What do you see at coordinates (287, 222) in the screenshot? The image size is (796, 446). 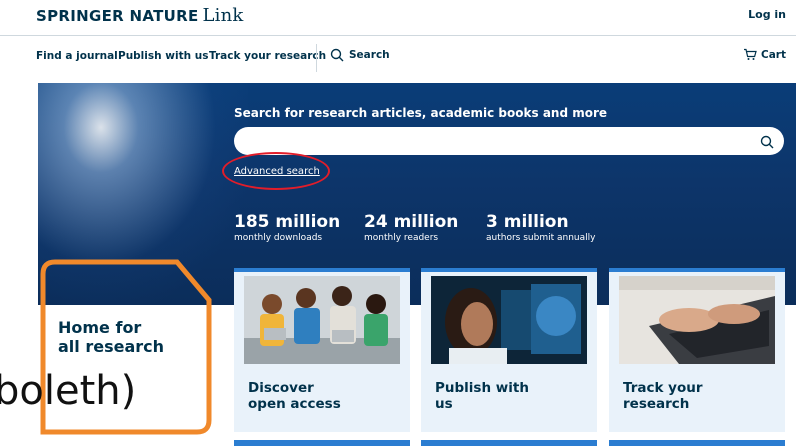 I see `stat-number: 185 million` at bounding box center [287, 222].